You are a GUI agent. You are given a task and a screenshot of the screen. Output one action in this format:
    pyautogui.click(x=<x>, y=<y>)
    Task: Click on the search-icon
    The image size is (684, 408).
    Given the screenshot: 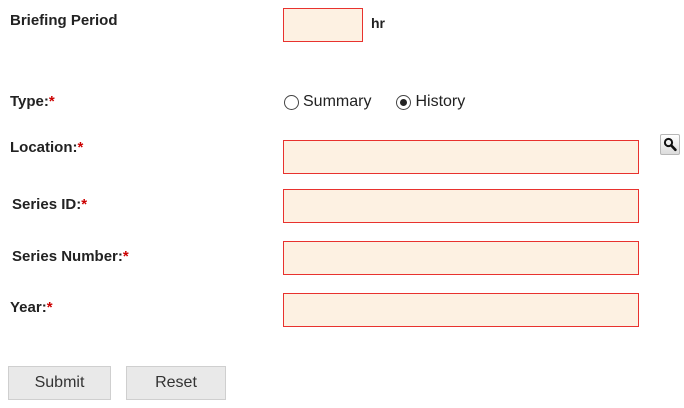 What is the action you would take?
    pyautogui.click(x=670, y=144)
    